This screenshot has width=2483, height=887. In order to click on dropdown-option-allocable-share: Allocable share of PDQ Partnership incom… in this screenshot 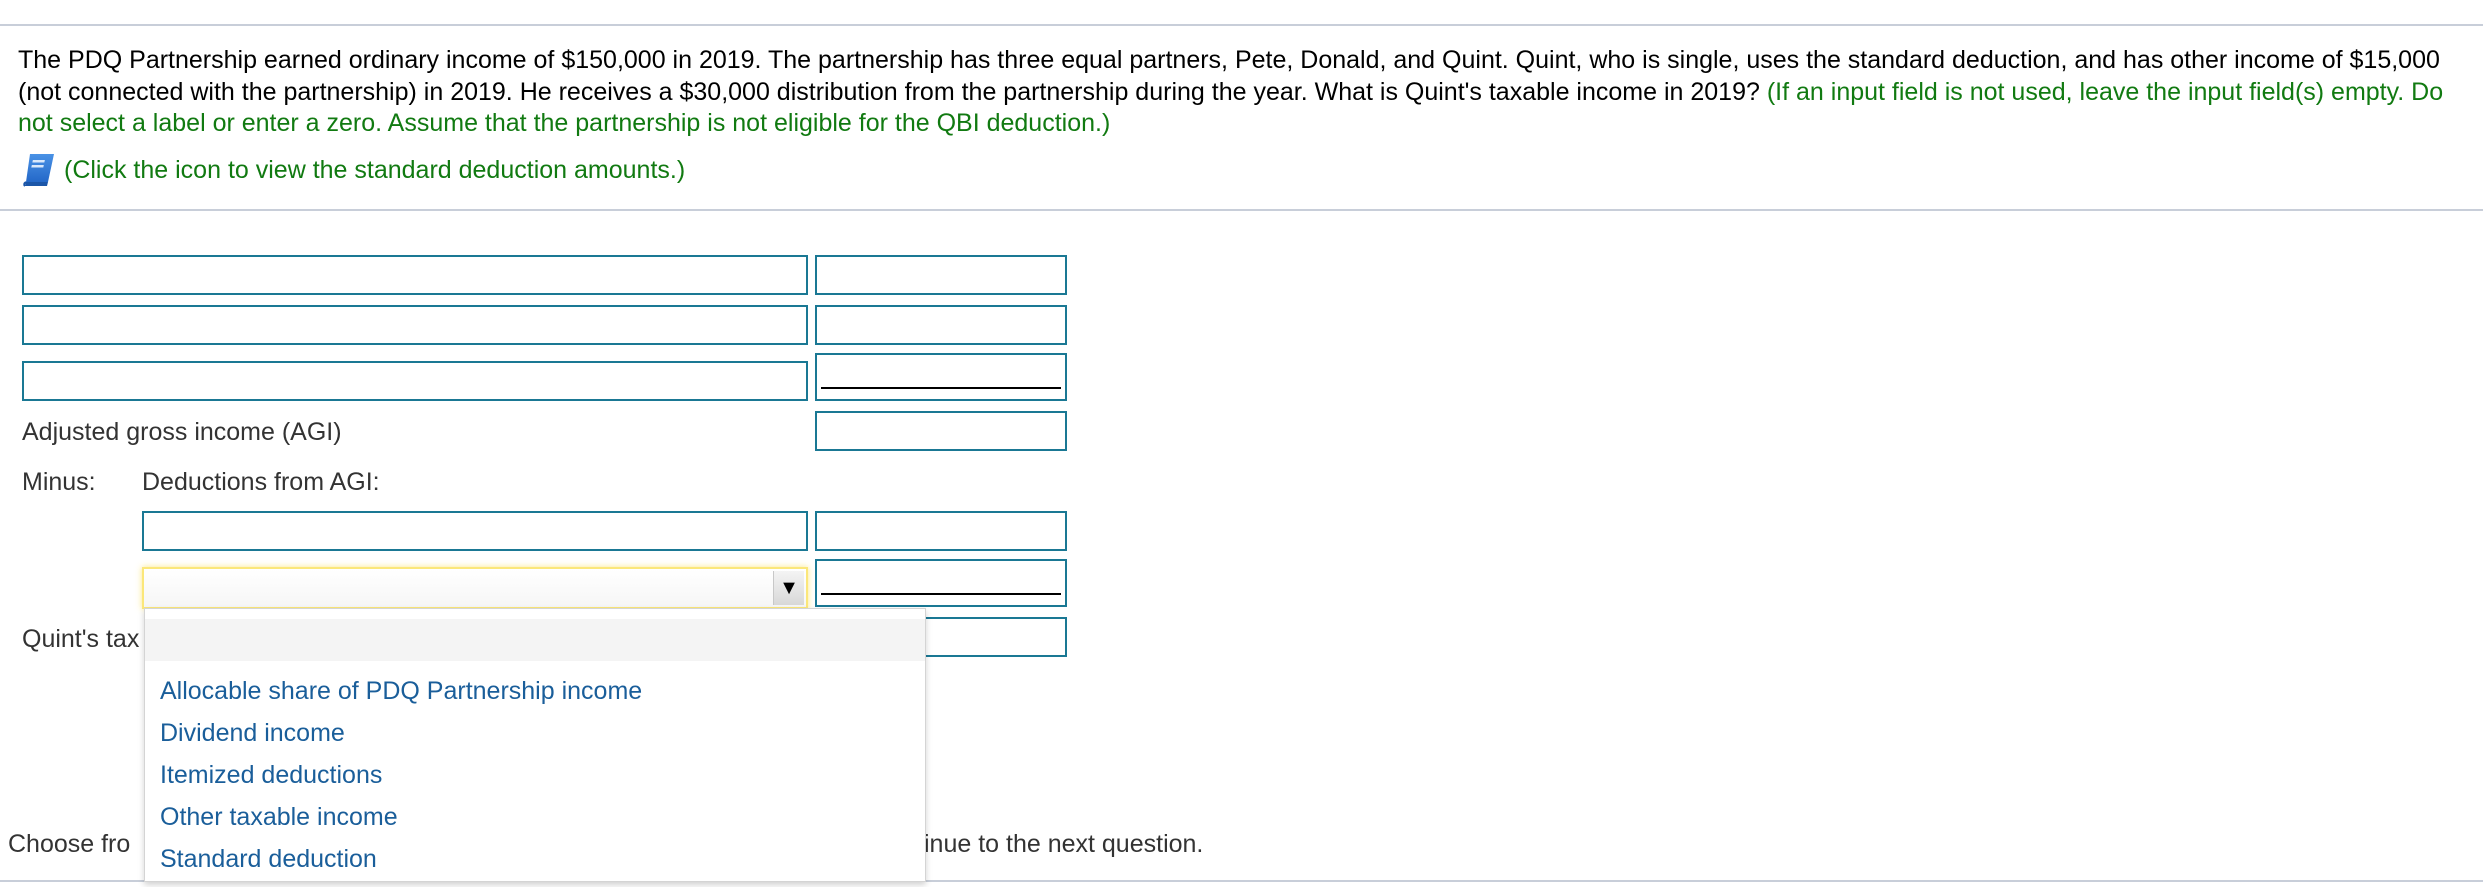, I will do `click(535, 691)`.